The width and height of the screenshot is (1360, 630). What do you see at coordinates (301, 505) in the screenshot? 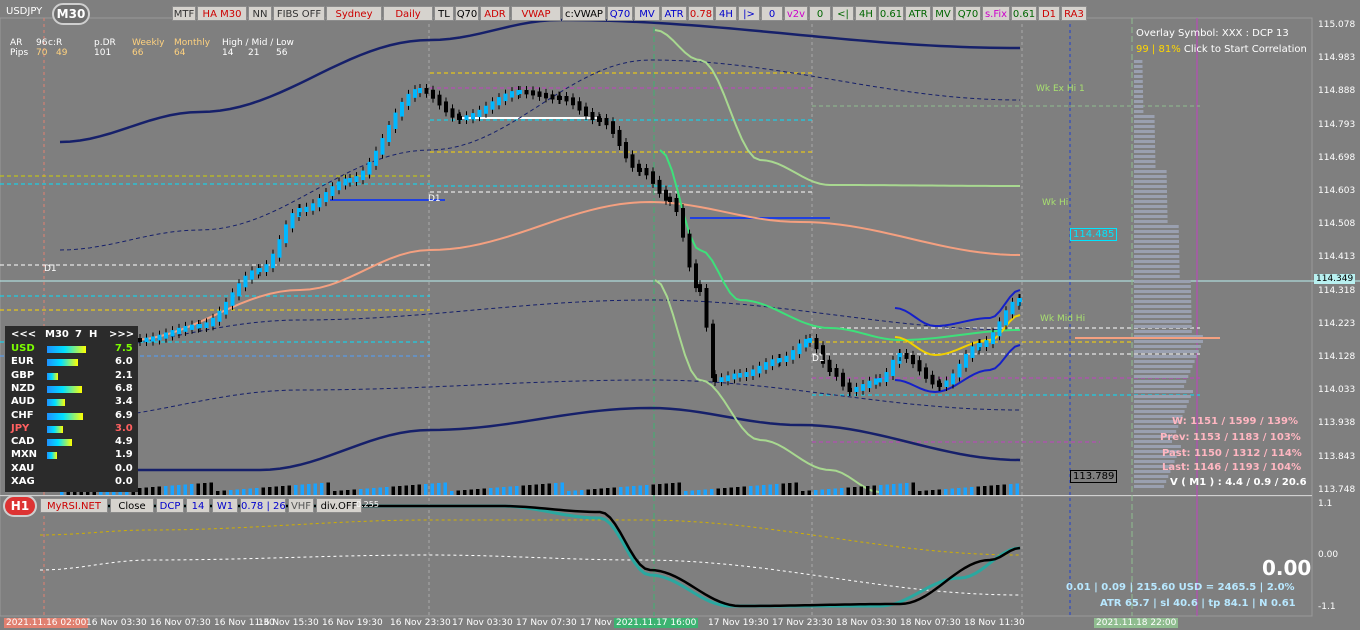
I see `lower-toolbar-button-6: VHF` at bounding box center [301, 505].